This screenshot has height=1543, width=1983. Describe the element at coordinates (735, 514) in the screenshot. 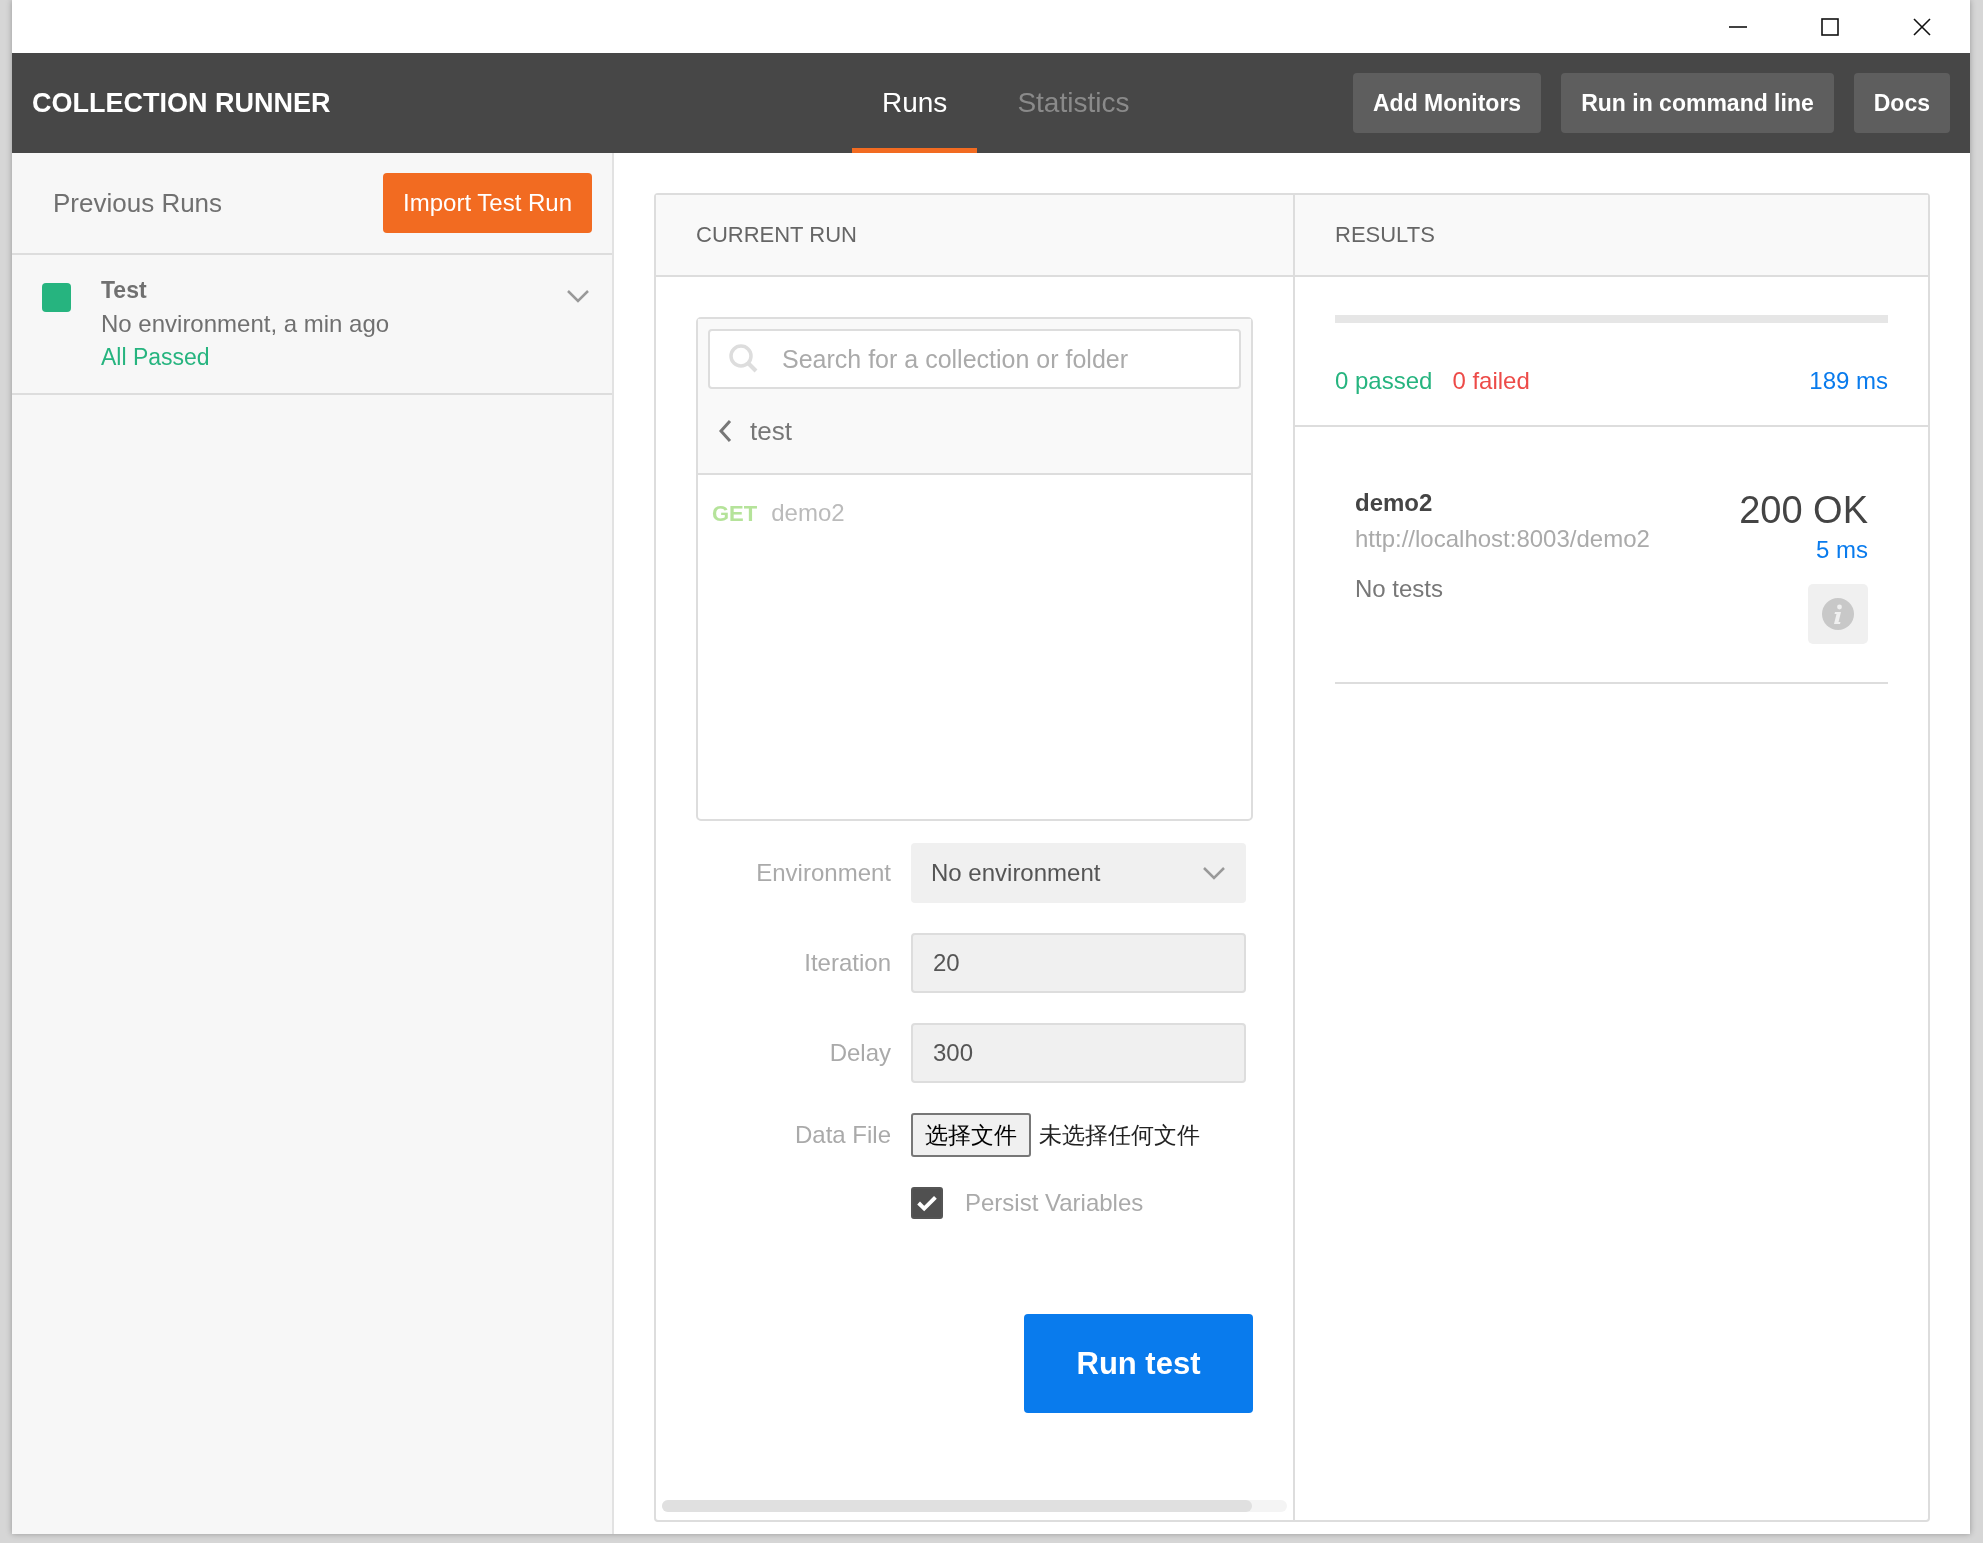

I see `request-method: GET` at that location.